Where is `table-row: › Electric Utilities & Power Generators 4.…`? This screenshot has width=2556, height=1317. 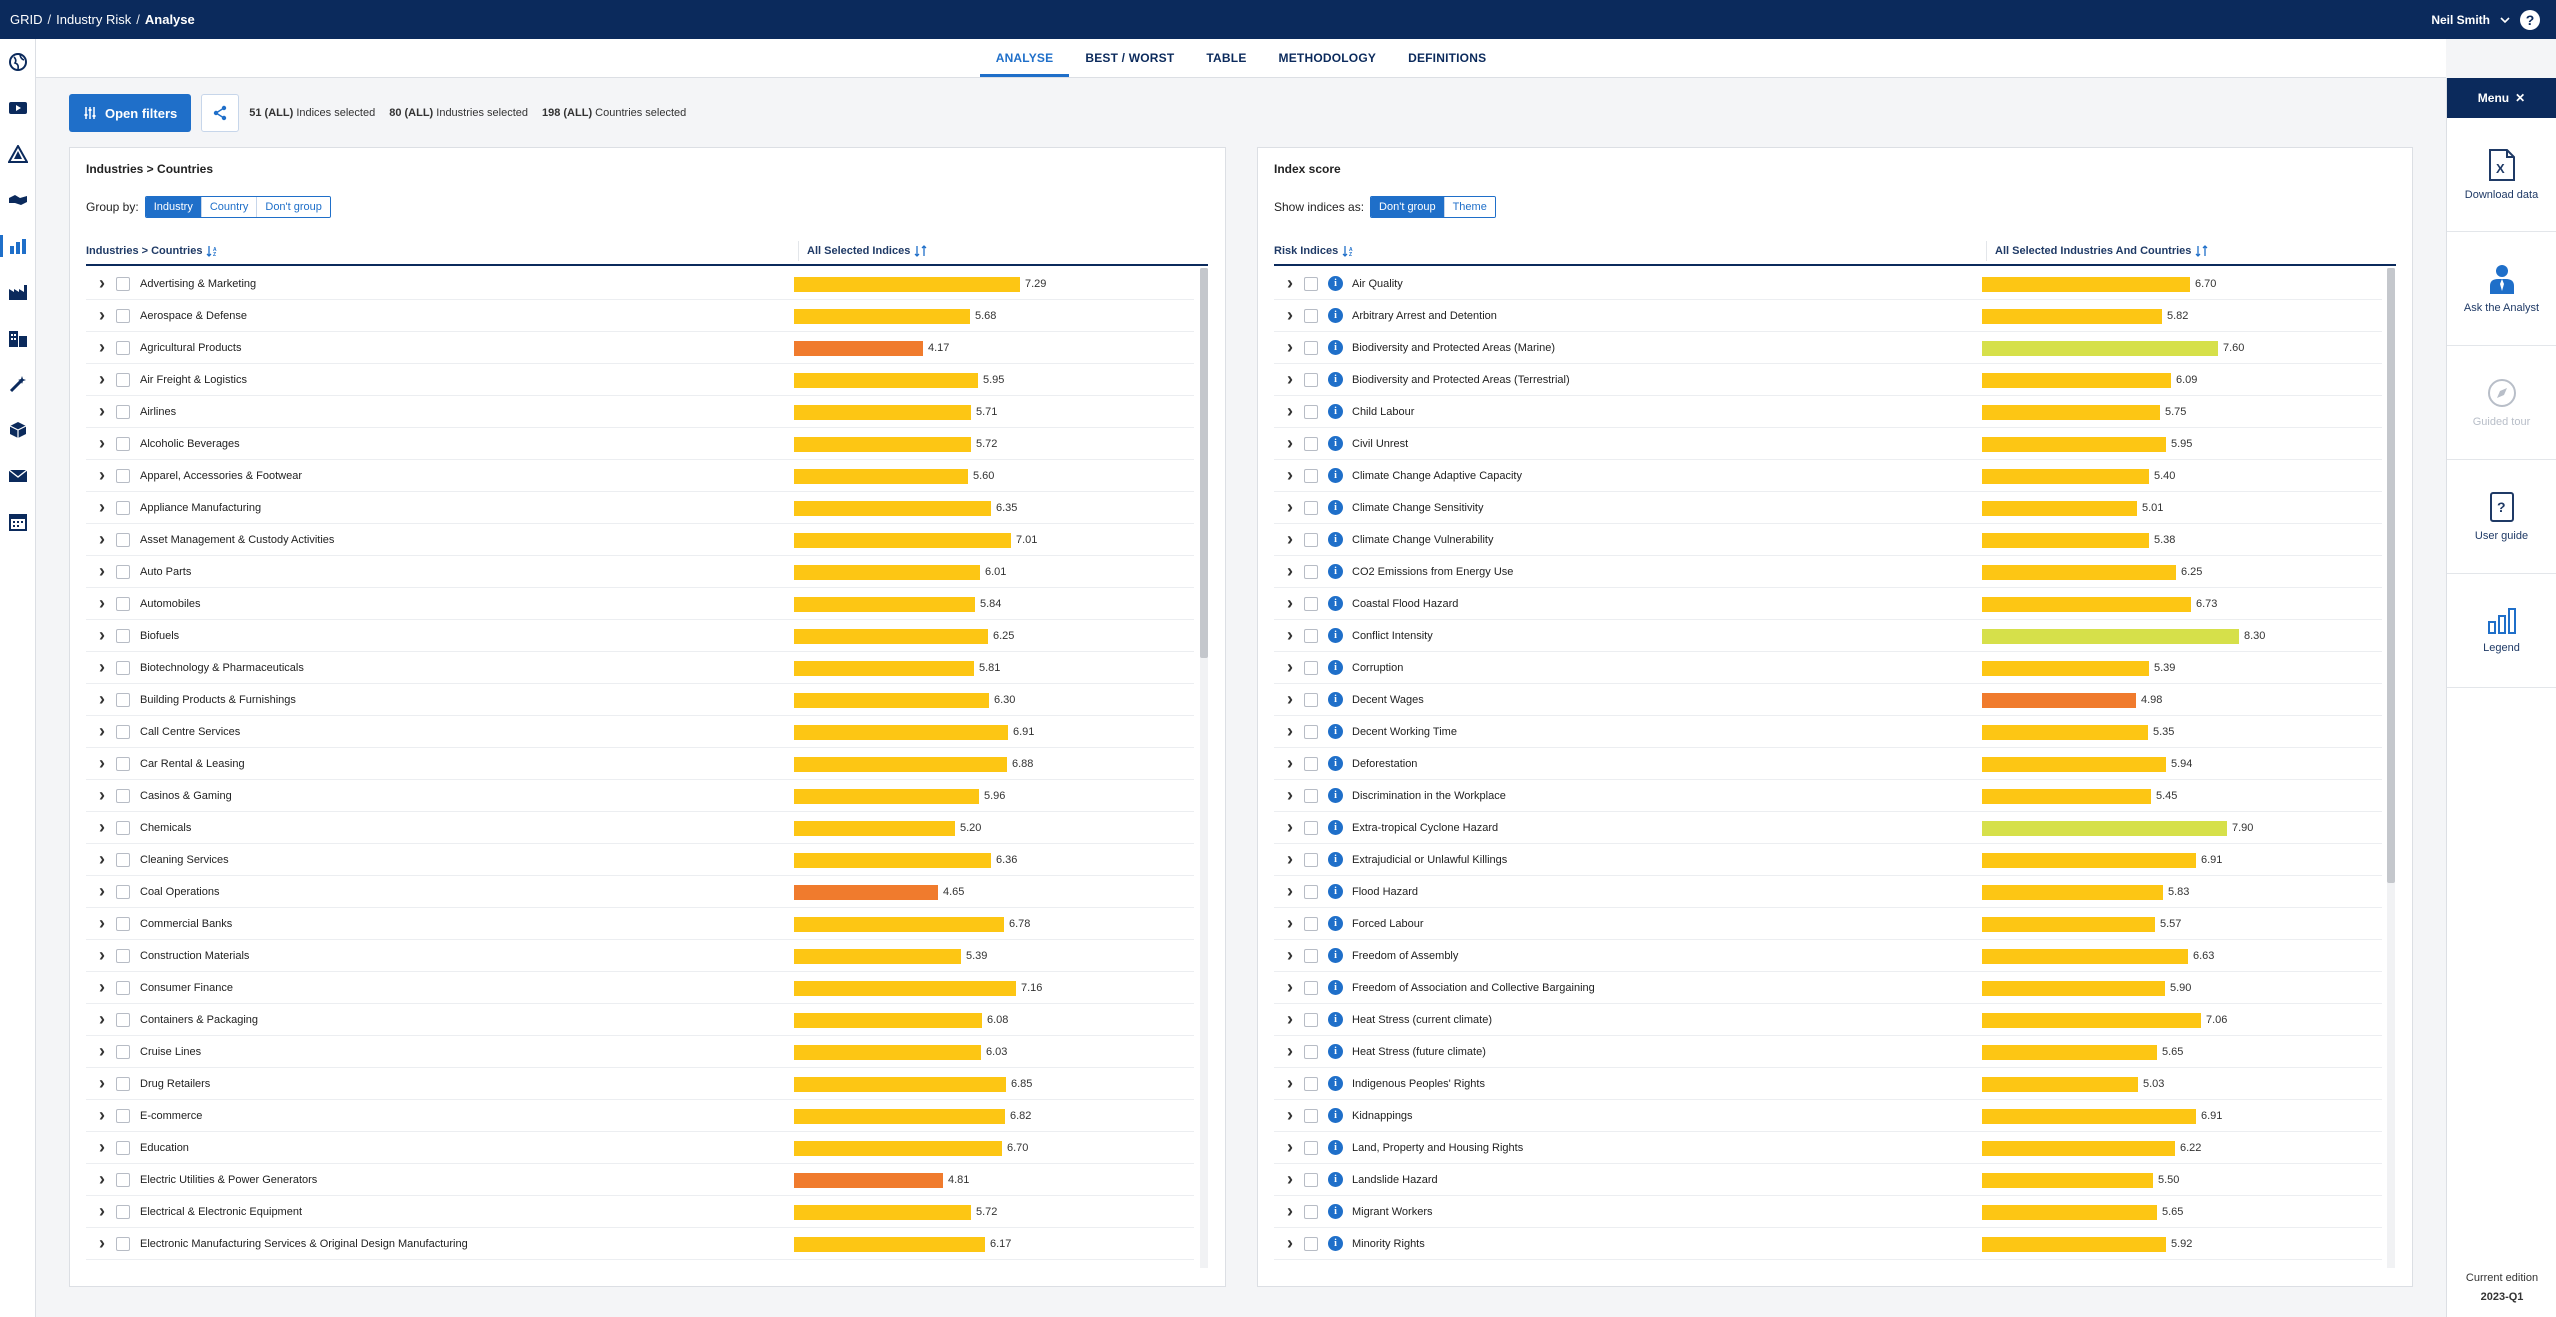
table-row: › Electric Utilities & Power Generators 4.… is located at coordinates (640, 1180).